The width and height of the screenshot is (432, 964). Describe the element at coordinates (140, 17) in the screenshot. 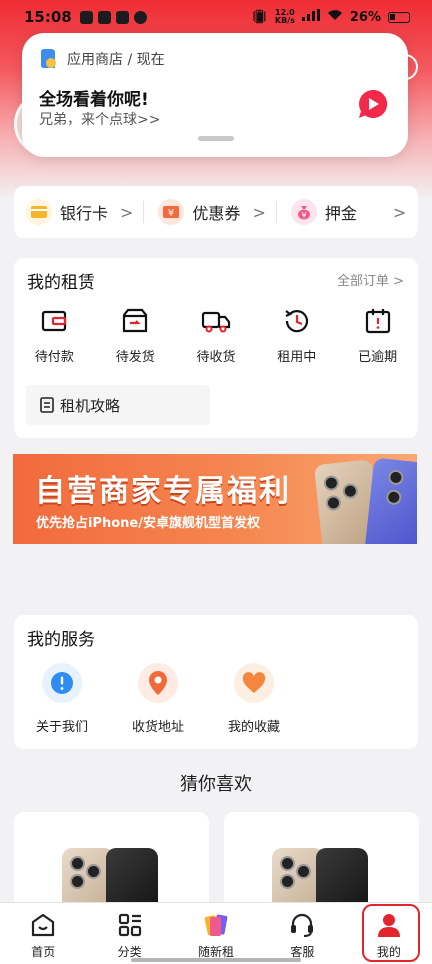

I see `notification-chat-icon` at that location.